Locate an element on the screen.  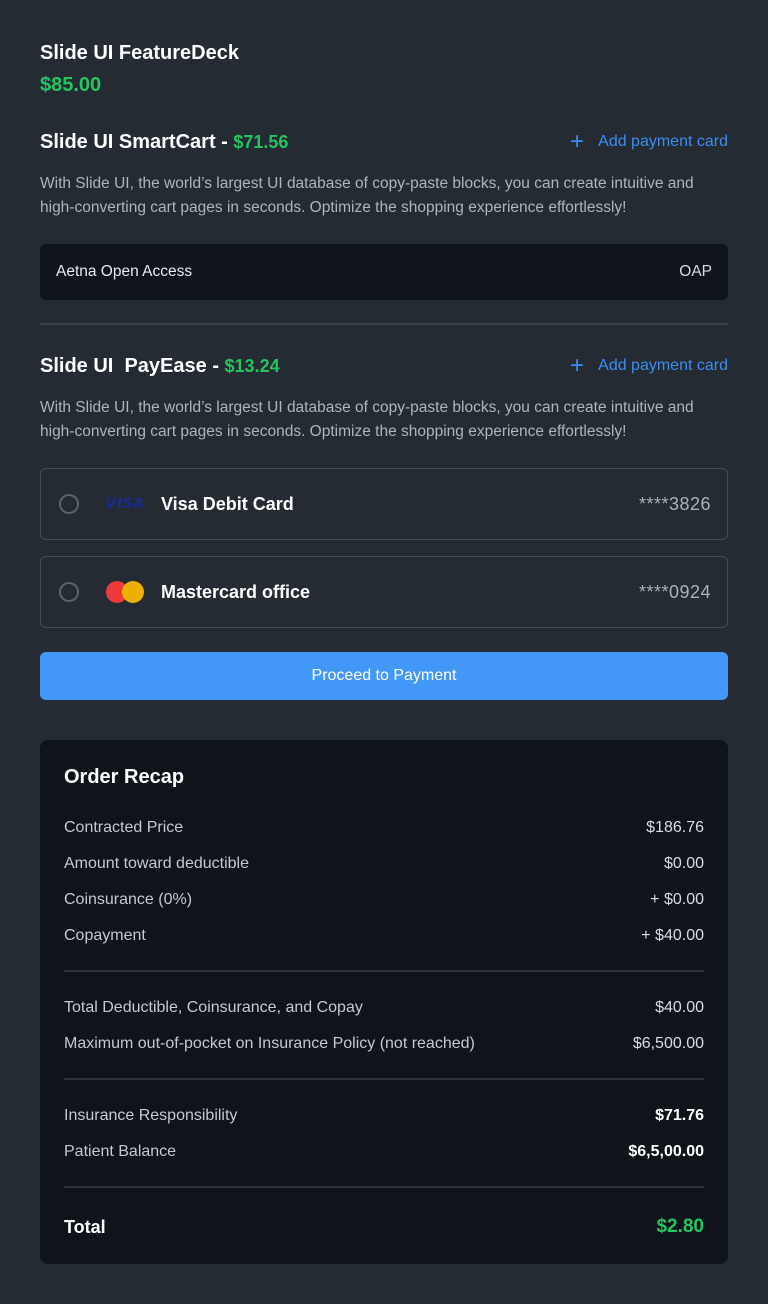
recap-row: Amount toward deductible $0.00 is located at coordinates (384, 864).